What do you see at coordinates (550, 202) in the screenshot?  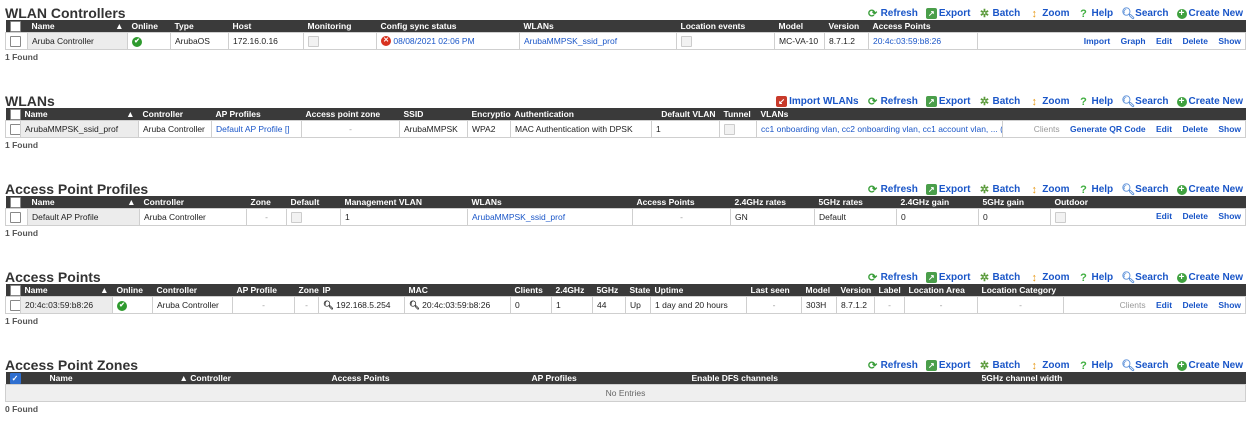 I see `col-wlans: WLANs` at bounding box center [550, 202].